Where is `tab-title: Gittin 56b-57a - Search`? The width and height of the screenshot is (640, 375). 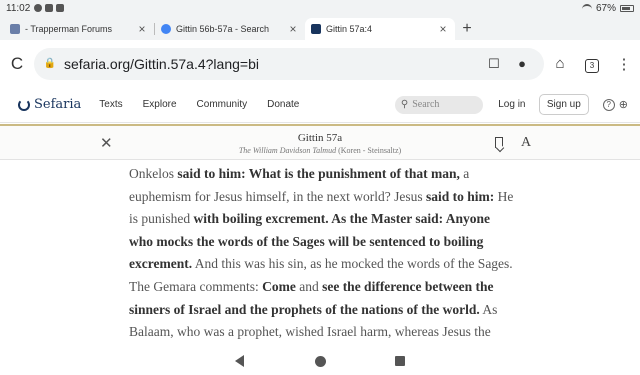
tab-title: Gittin 56b-57a - Search is located at coordinates (223, 29).